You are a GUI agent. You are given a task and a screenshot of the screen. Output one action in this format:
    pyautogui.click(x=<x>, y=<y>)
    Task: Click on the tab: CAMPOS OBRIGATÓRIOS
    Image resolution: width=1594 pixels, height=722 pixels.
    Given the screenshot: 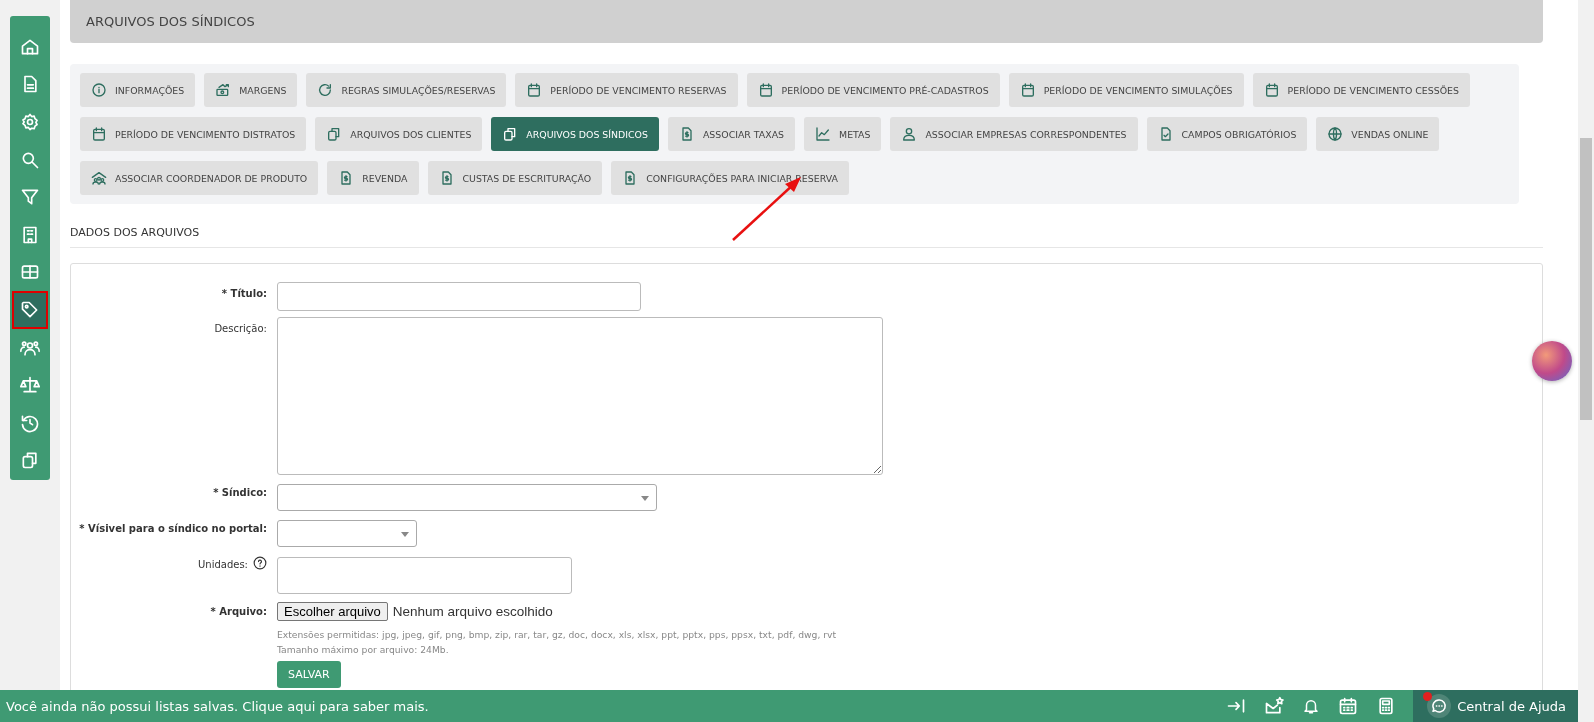 What is the action you would take?
    pyautogui.click(x=1227, y=134)
    